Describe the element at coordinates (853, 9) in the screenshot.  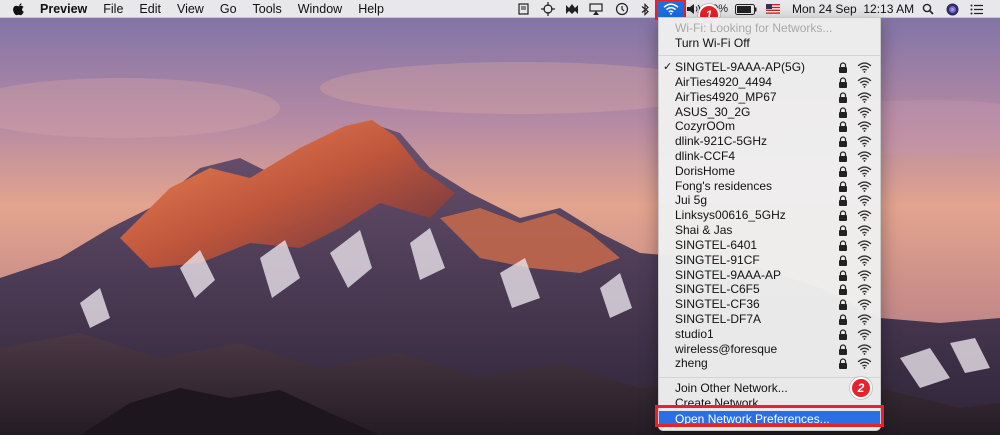
I see `menubar-clock: Mon 24 Sep 12:13 AM` at that location.